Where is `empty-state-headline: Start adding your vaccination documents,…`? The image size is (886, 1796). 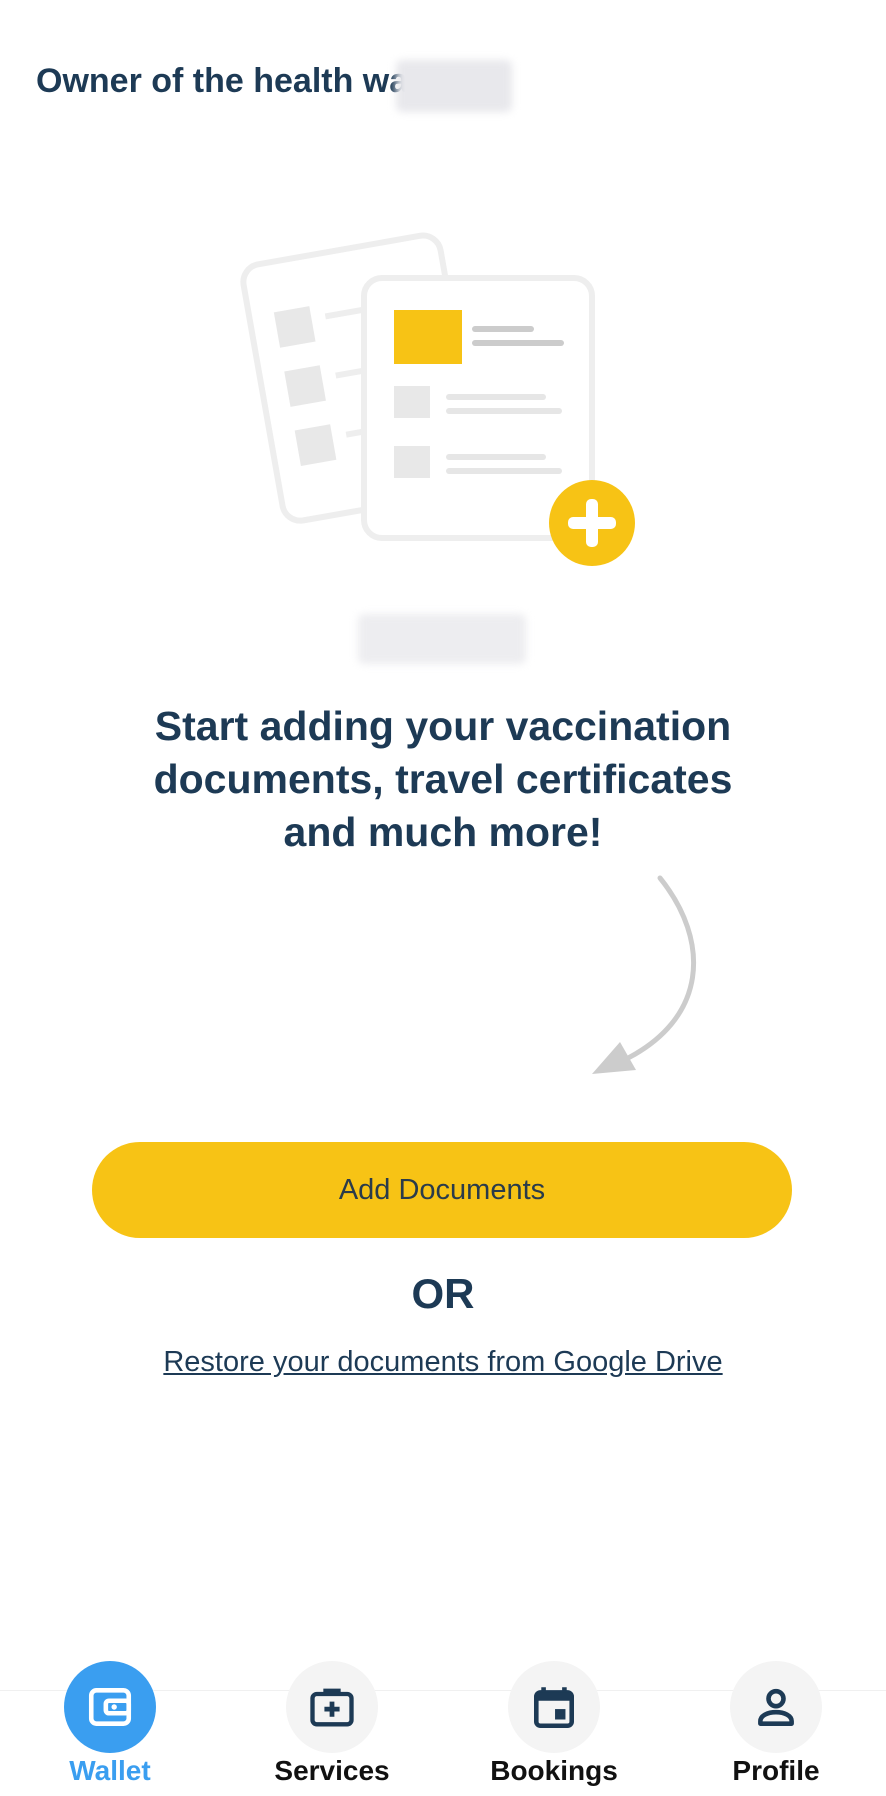
empty-state-headline: Start adding your vaccination documents,… is located at coordinates (443, 779).